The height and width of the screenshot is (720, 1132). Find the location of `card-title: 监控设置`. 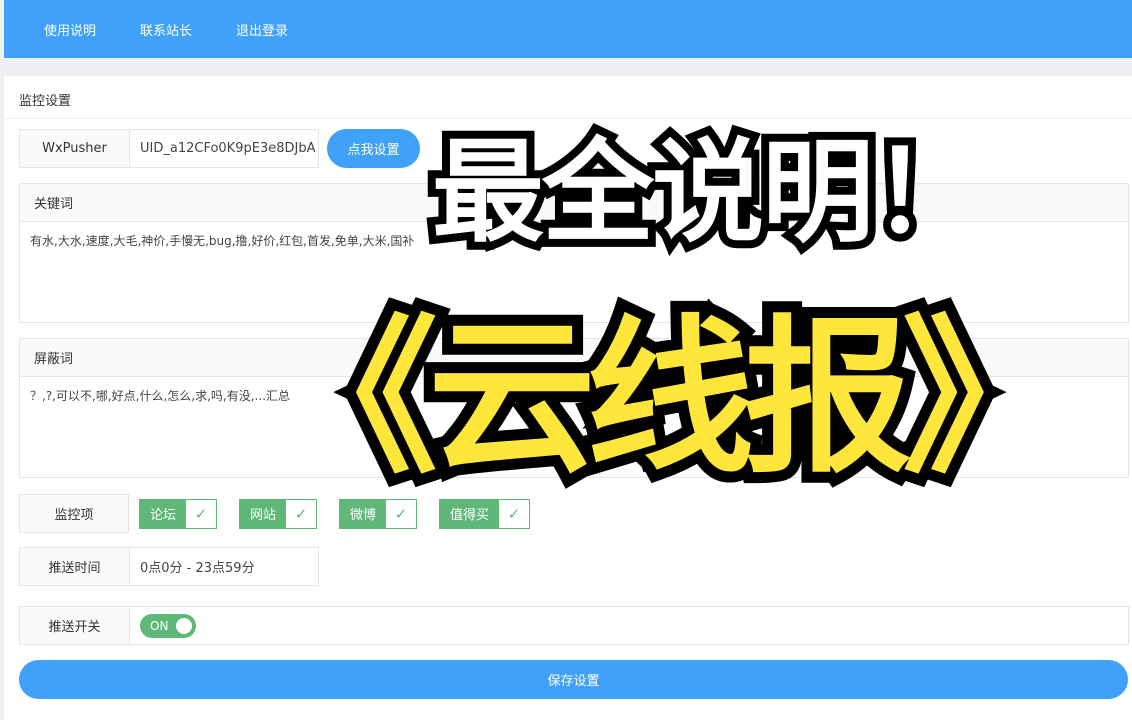

card-title: 监控设置 is located at coordinates (45, 101).